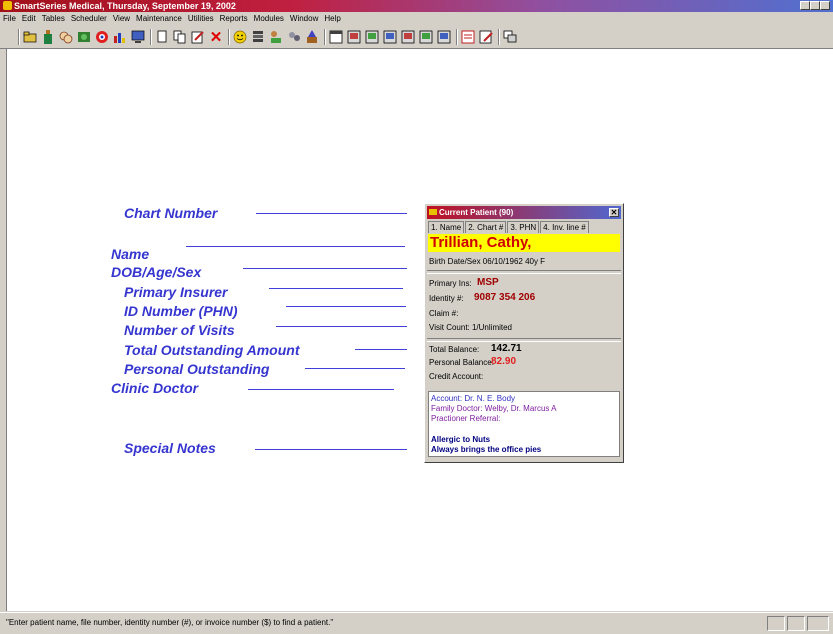  What do you see at coordinates (201, 19) in the screenshot?
I see `menu-utilities: Utilities` at bounding box center [201, 19].